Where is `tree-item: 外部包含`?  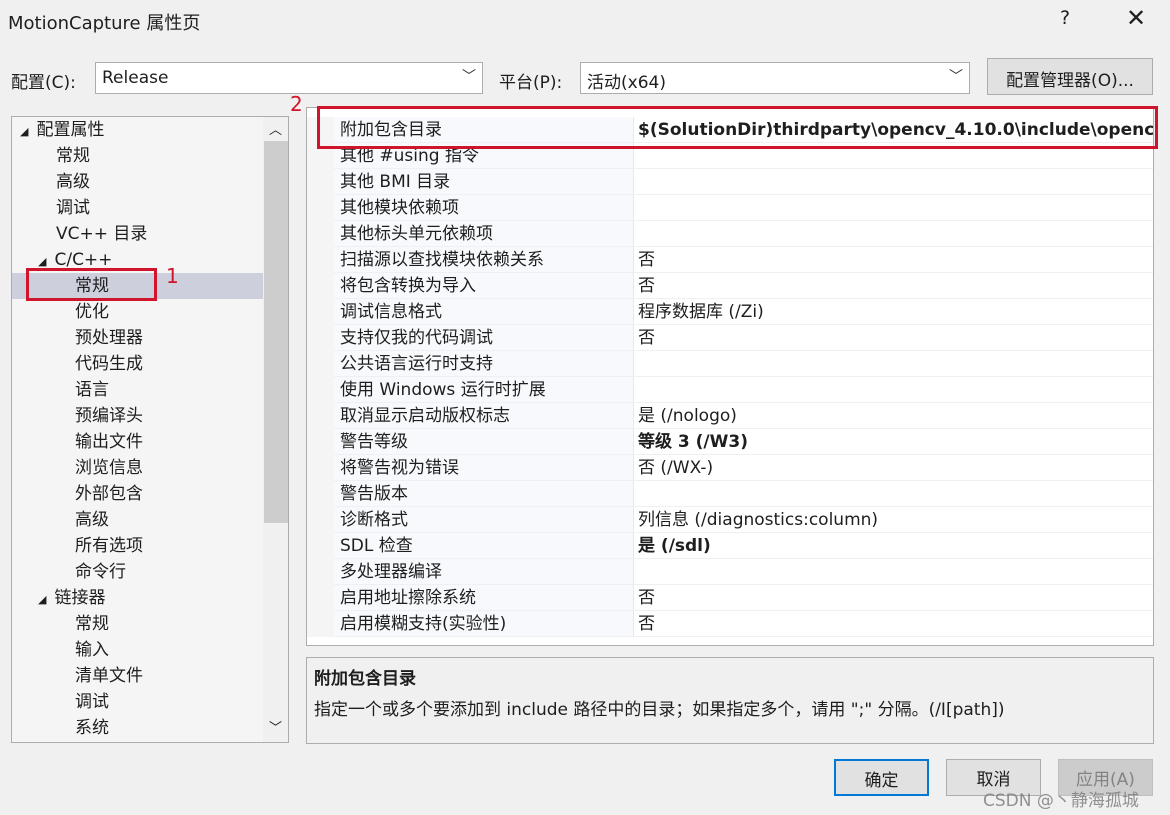 tree-item: 外部包含 is located at coordinates (137, 494).